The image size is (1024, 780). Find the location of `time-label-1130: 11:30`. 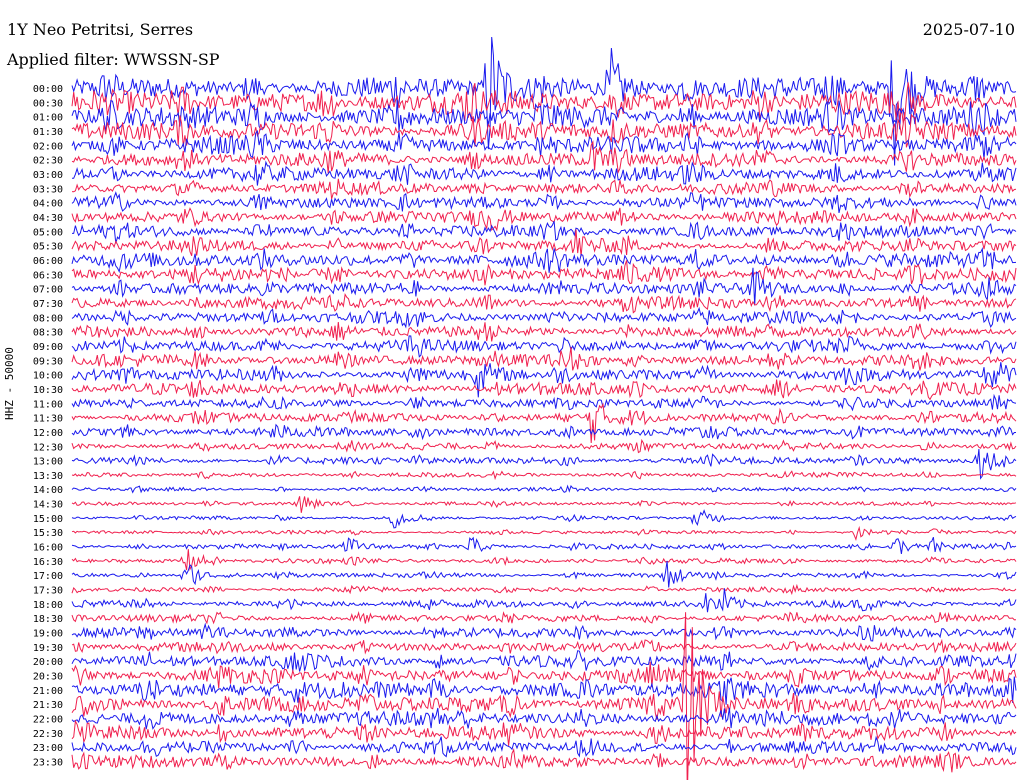

time-label-1130: 11:30 is located at coordinates (48, 419).